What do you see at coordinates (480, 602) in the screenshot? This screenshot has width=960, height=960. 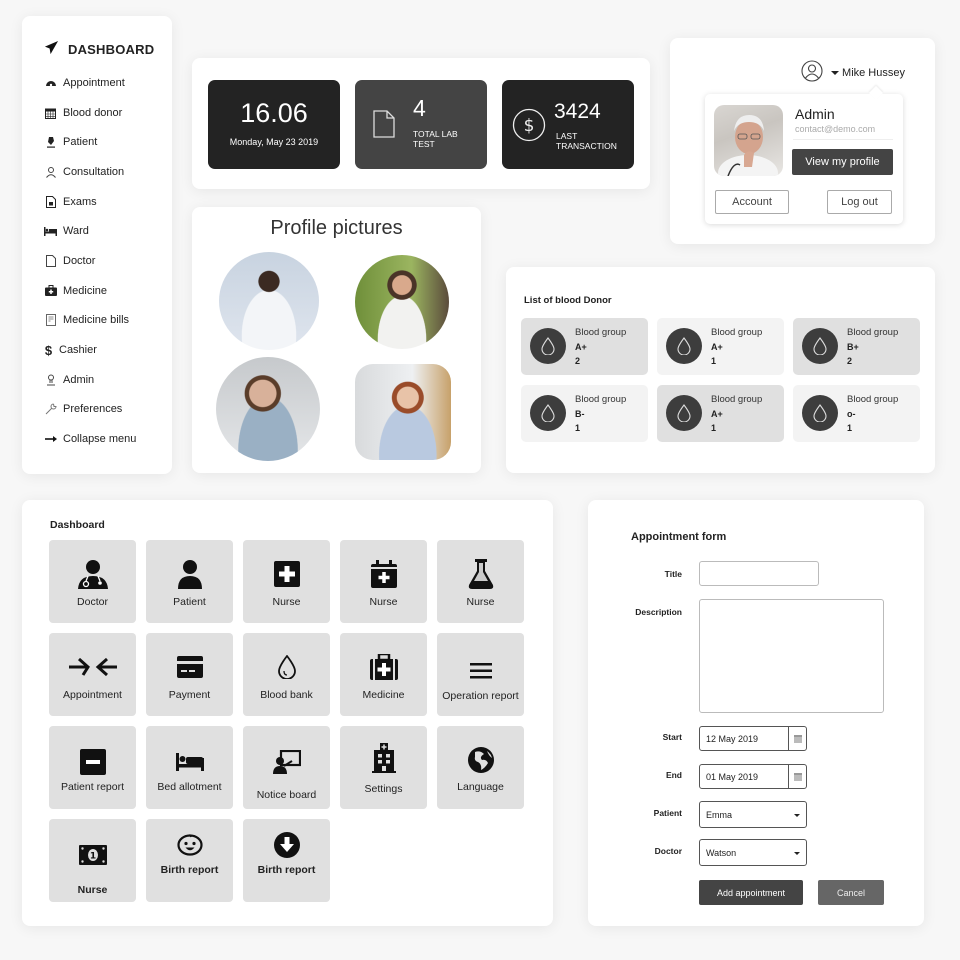 I see `tile-label: Nurse` at bounding box center [480, 602].